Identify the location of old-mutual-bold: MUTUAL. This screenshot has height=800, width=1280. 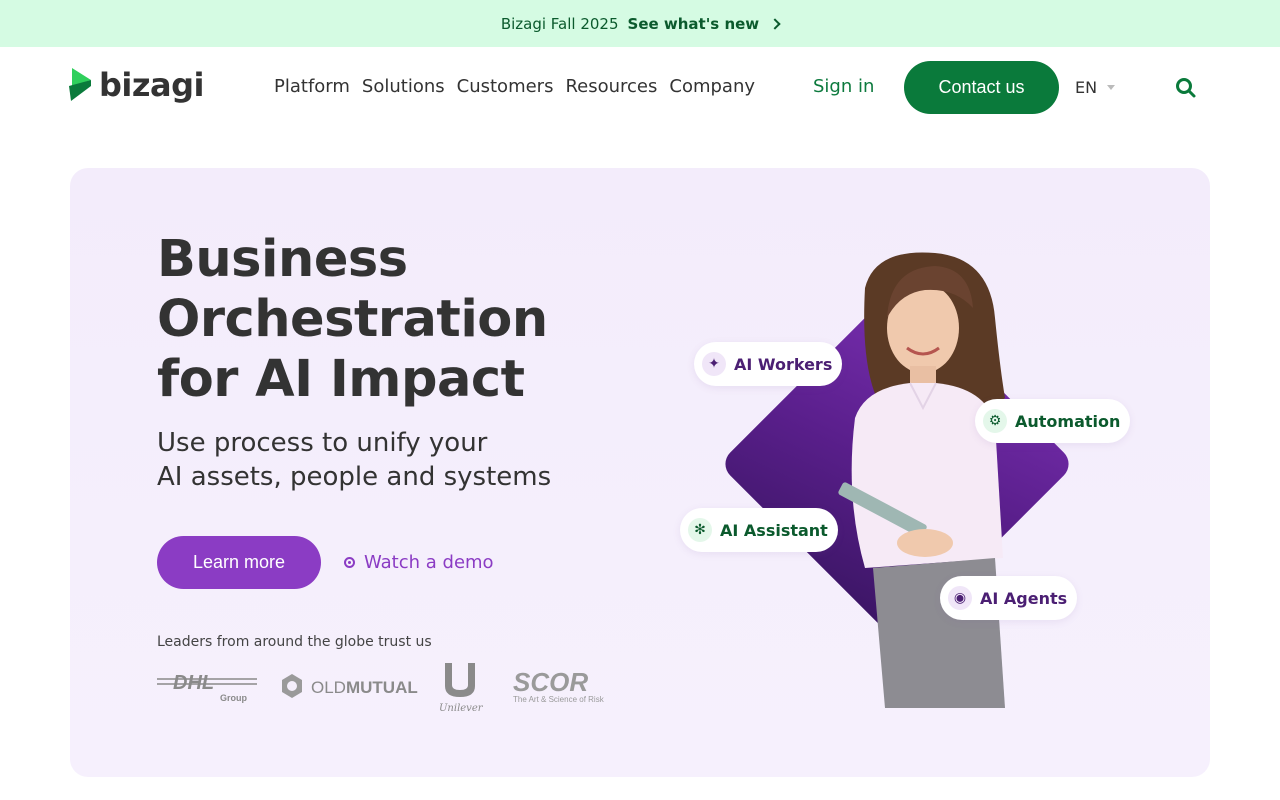
(382, 687).